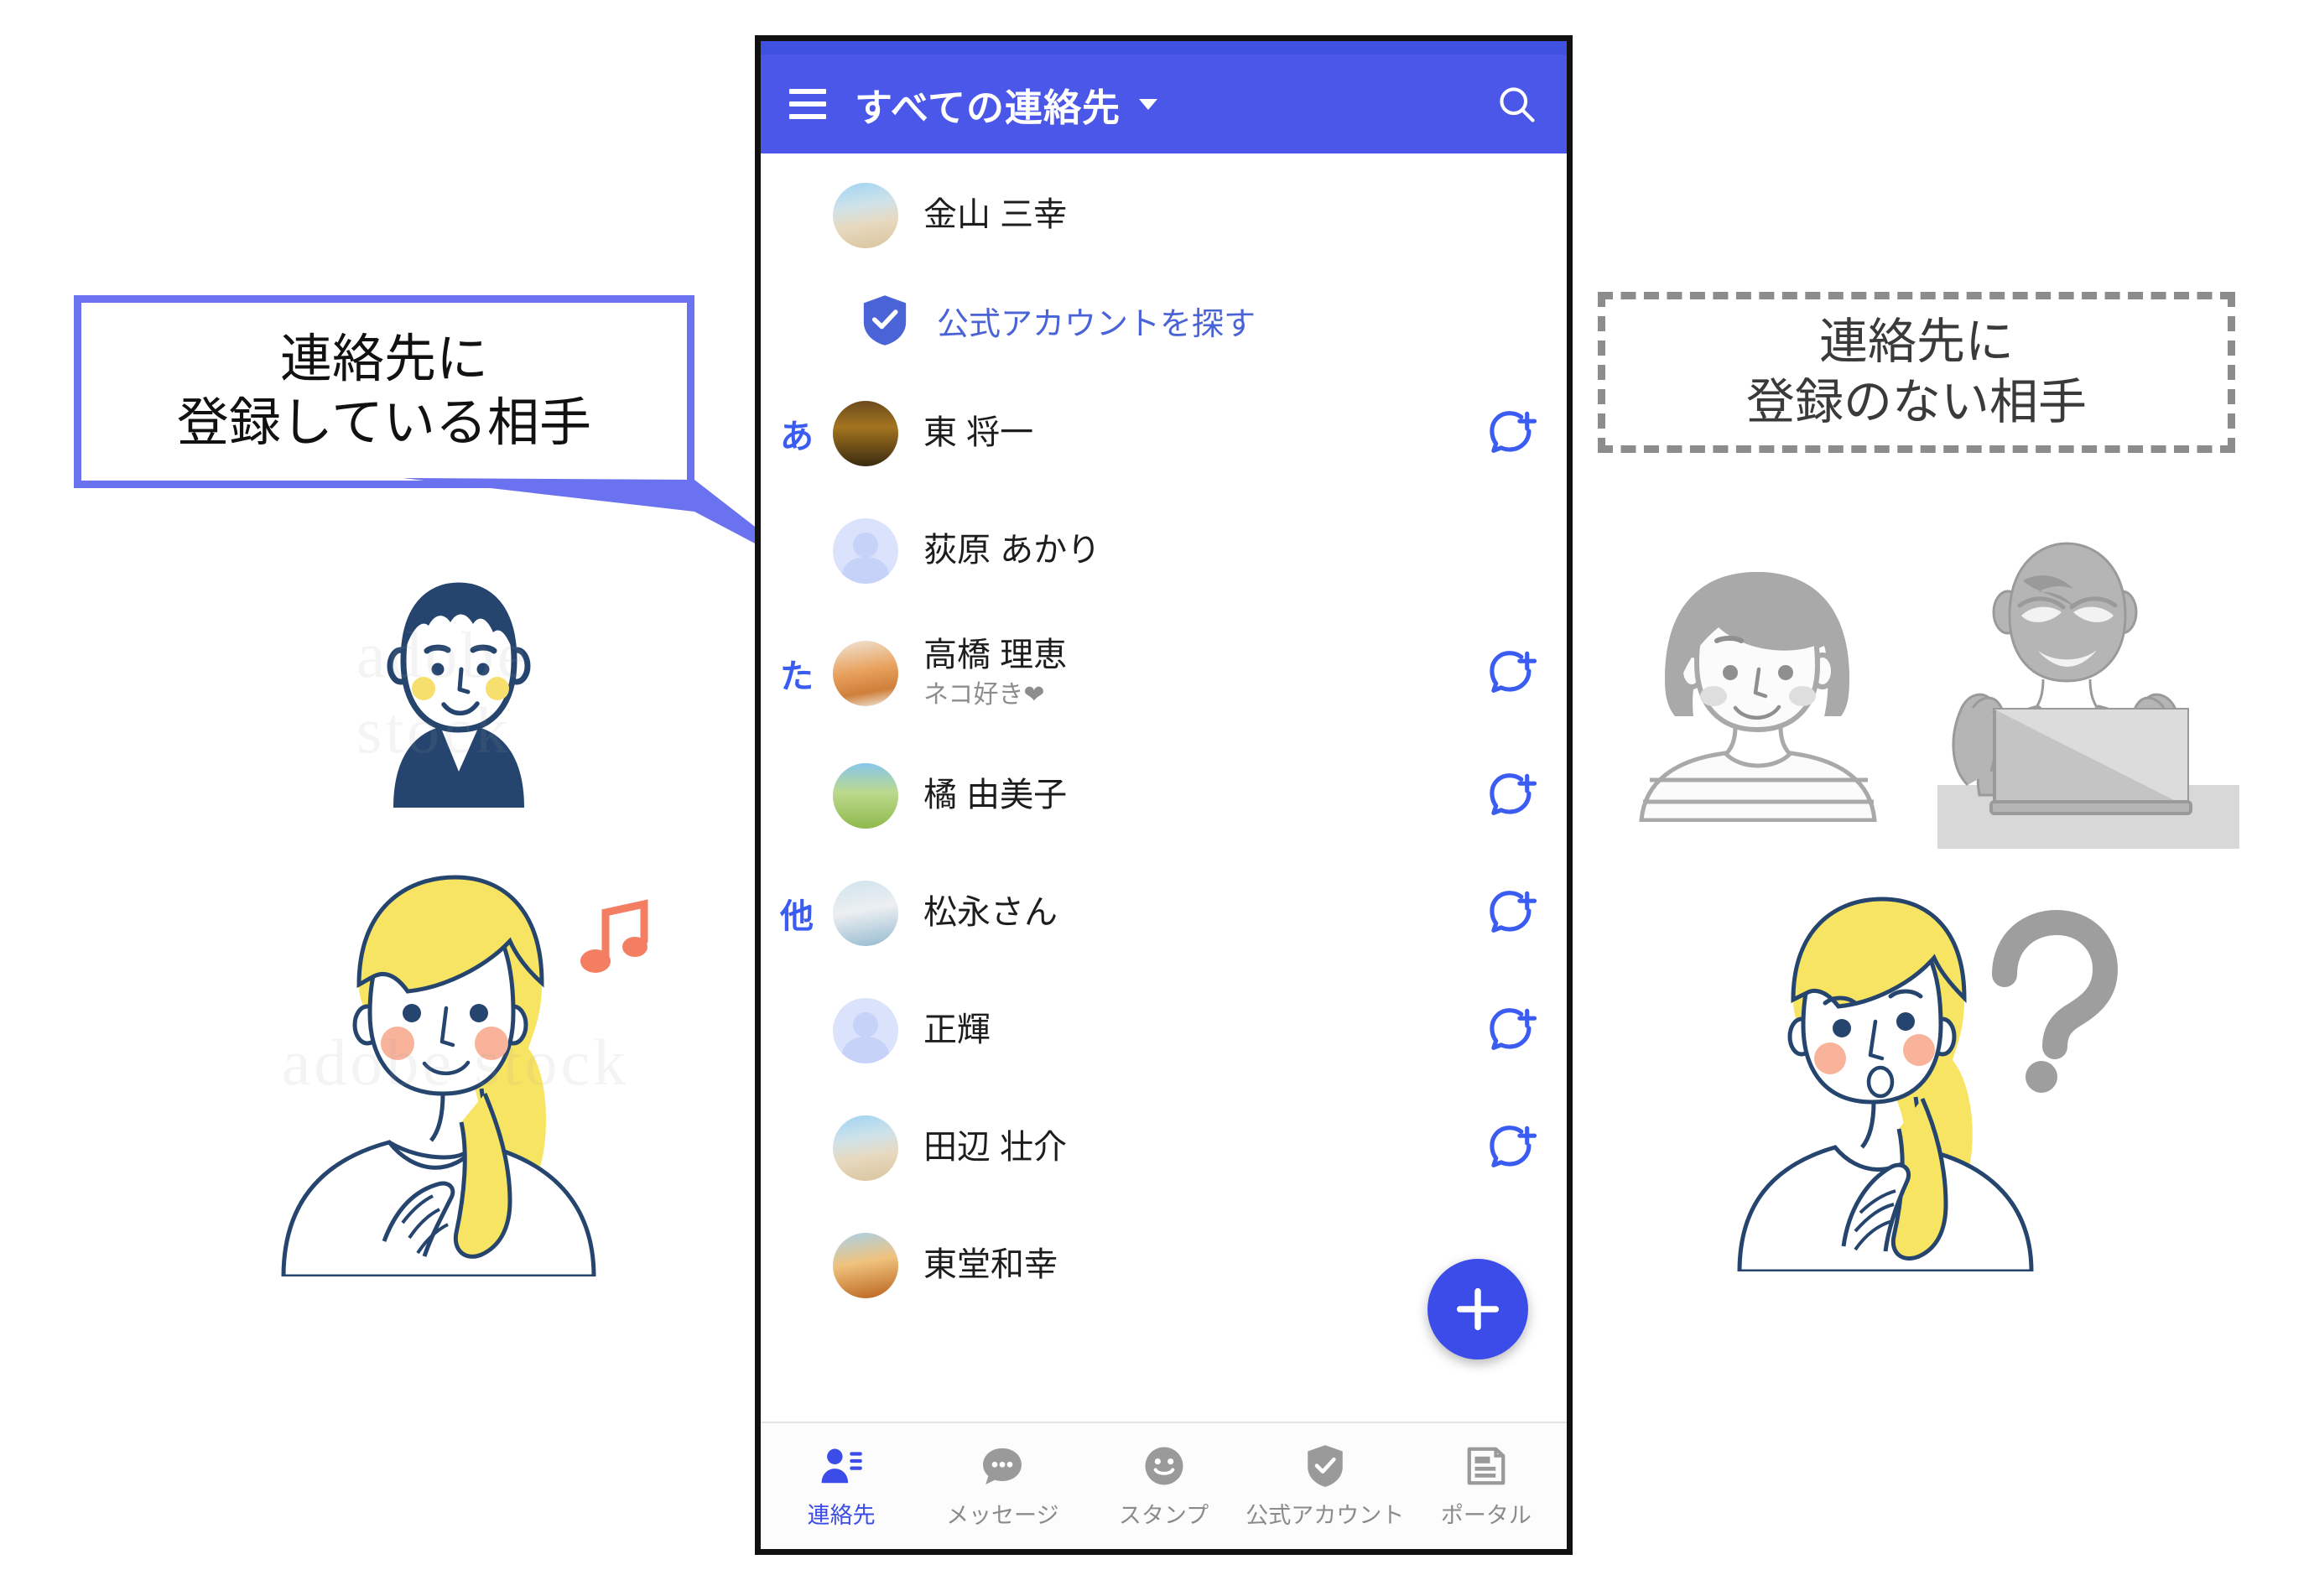 This screenshot has height=1596, width=2309. What do you see at coordinates (995, 795) in the screenshot?
I see `contact-name: 橘 由美子` at bounding box center [995, 795].